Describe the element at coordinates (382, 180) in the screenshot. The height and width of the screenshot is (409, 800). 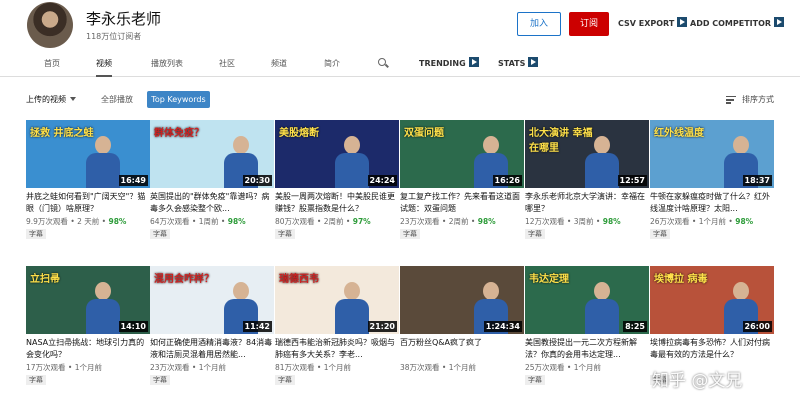
I see `video-duration: 24:24` at that location.